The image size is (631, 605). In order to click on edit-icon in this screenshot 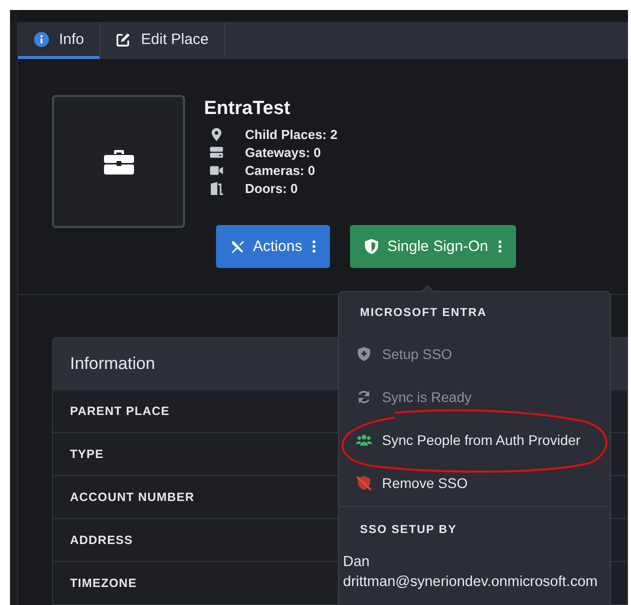, I will do `click(124, 39)`.